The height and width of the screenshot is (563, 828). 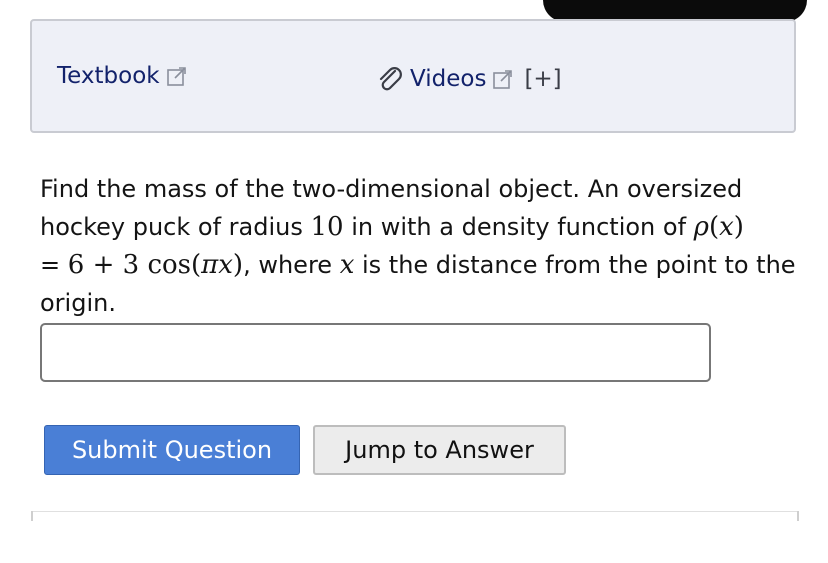 I want to click on density-function-rhs: 6 + 3 cos(πx), so click(x=155, y=265).